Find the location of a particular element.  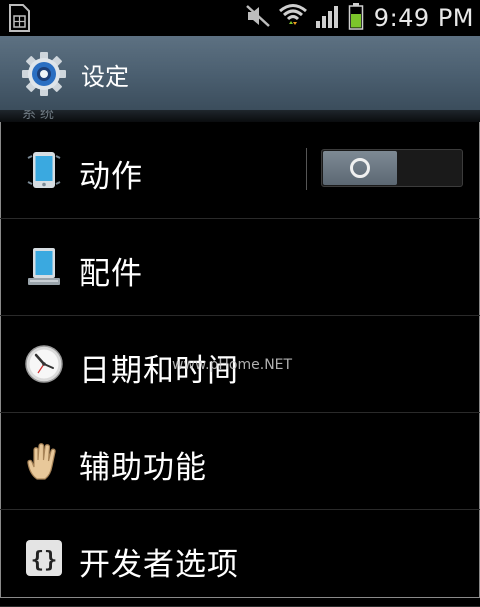

power-off-icon is located at coordinates (360, 168).